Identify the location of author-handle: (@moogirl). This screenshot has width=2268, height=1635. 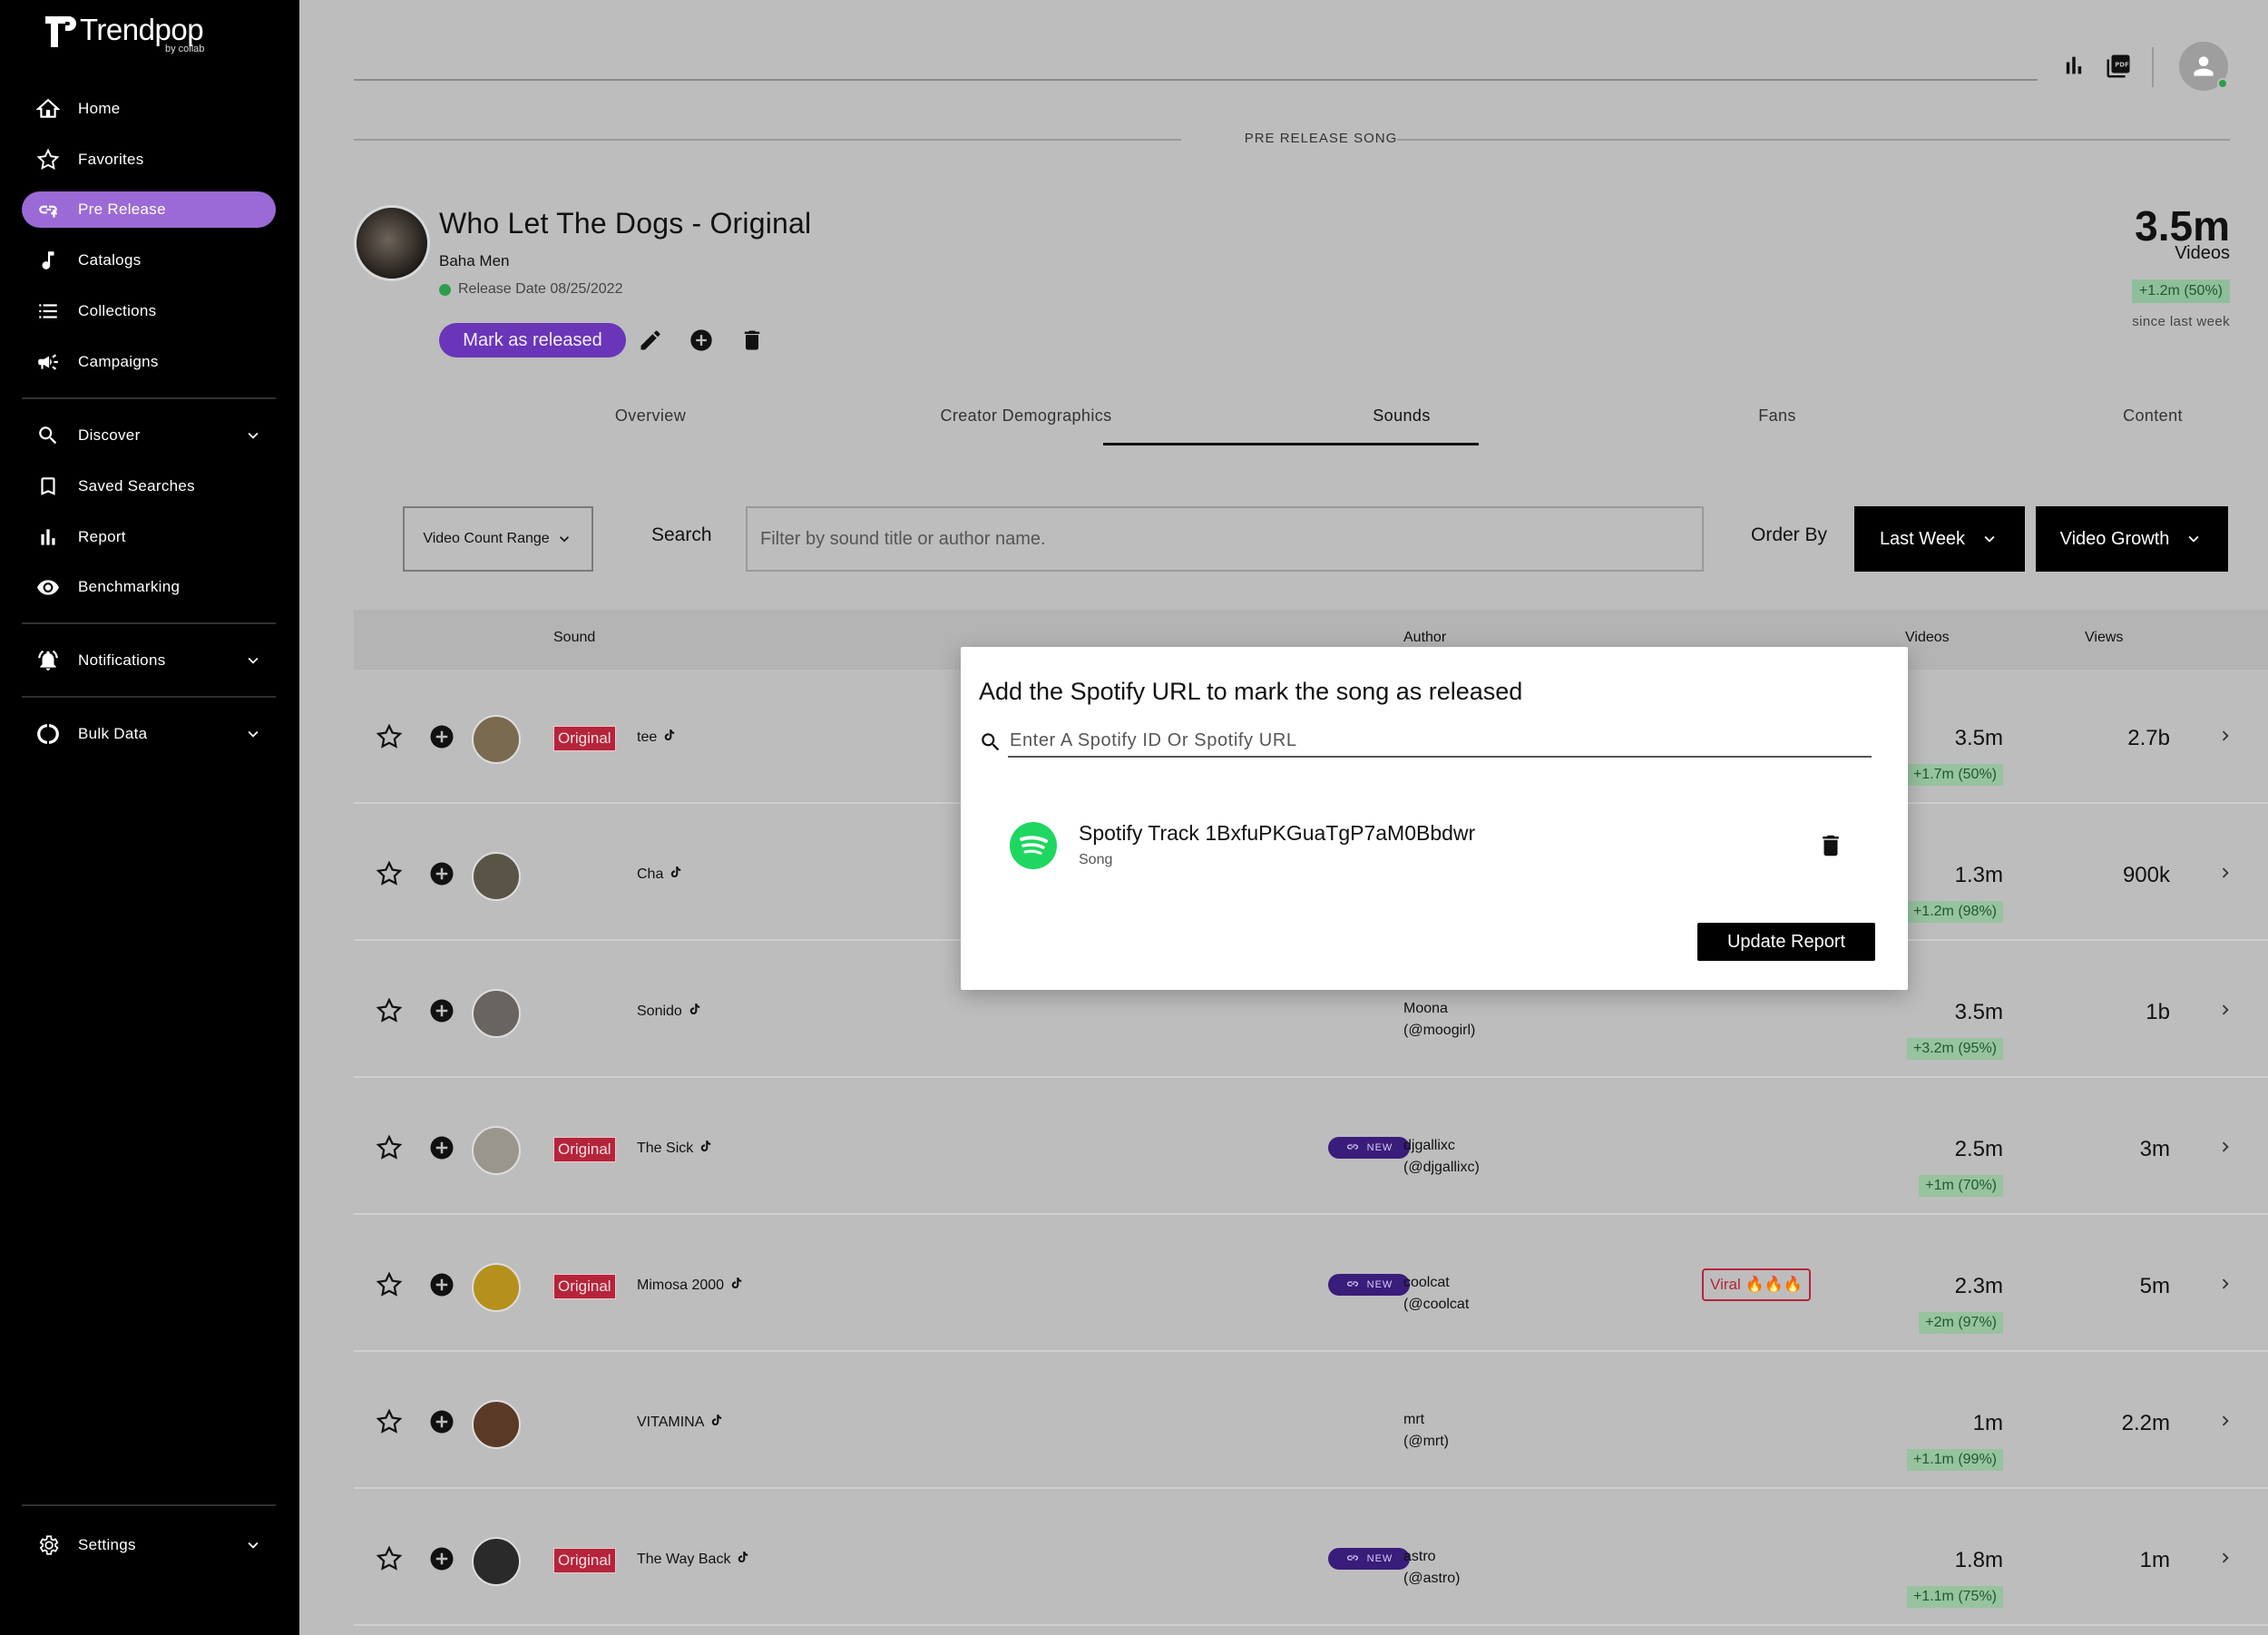
(1439, 1030).